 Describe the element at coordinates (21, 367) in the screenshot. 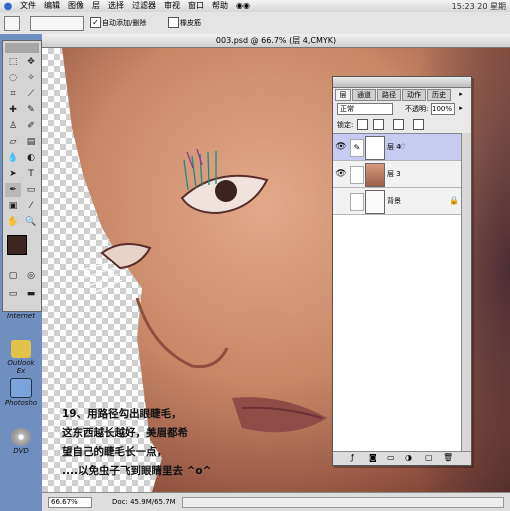

I see `desktop-icon-label: Outlook Ex` at that location.